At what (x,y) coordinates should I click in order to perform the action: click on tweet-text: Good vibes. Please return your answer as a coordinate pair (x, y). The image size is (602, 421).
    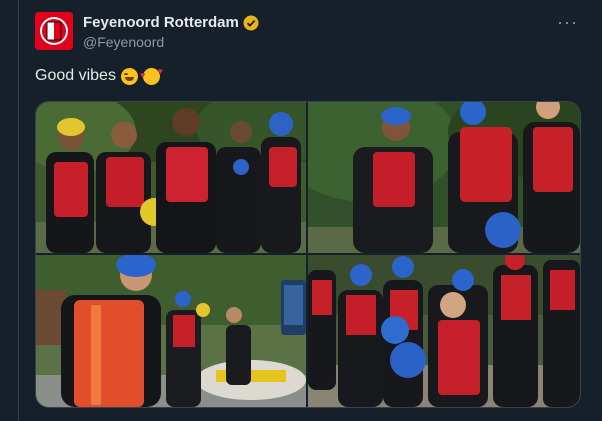
    Looking at the image, I should click on (99, 75).